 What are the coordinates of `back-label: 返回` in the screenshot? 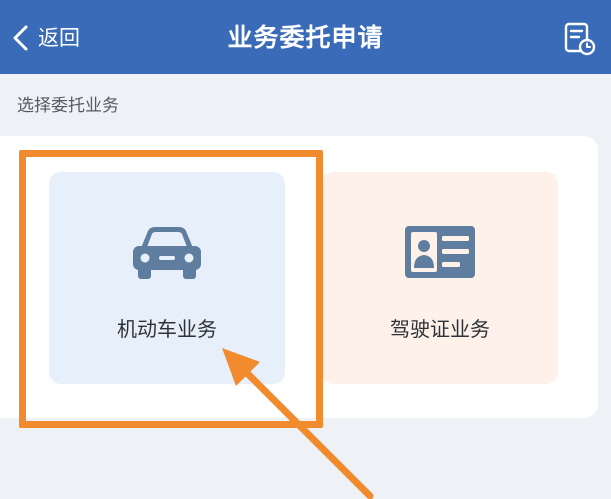 It's located at (59, 38).